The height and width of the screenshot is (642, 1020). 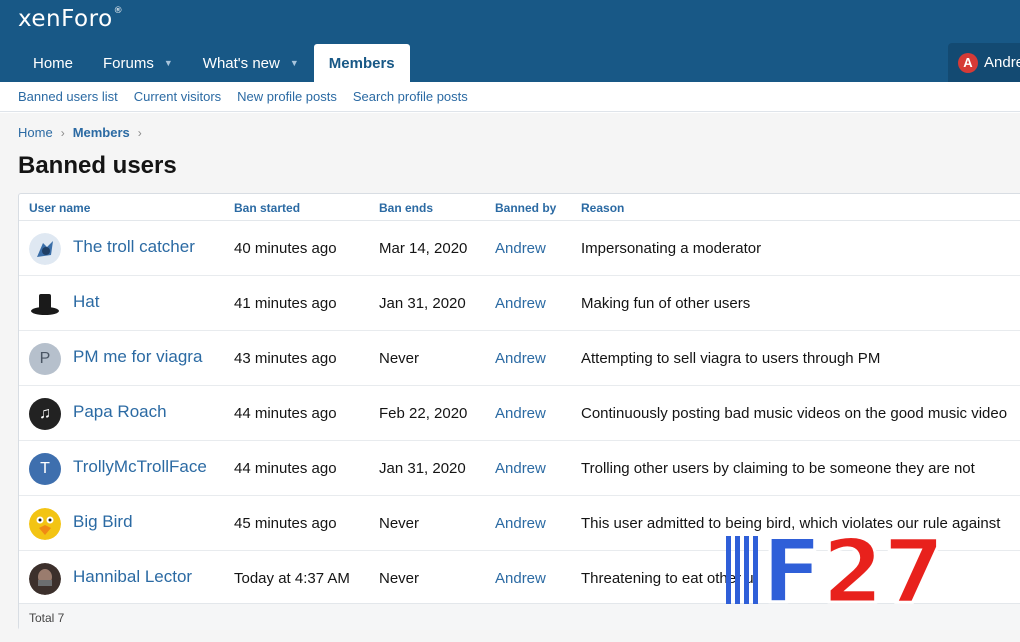 I want to click on nav-tab-members: Members, so click(x=361, y=63).